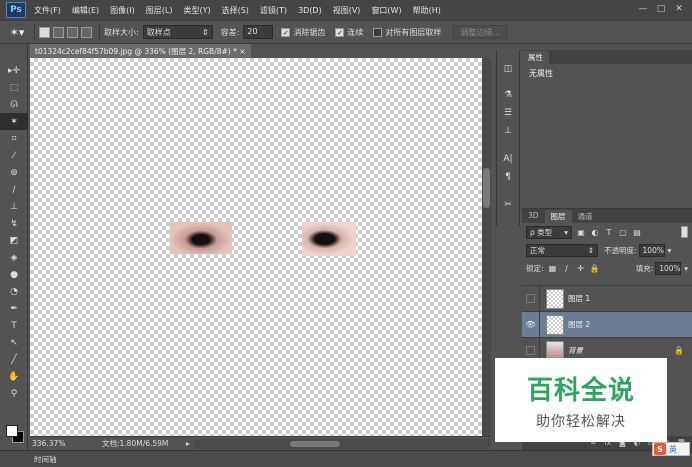  What do you see at coordinates (508, 113) in the screenshot?
I see `sliders-panel-icon: ☰` at bounding box center [508, 113].